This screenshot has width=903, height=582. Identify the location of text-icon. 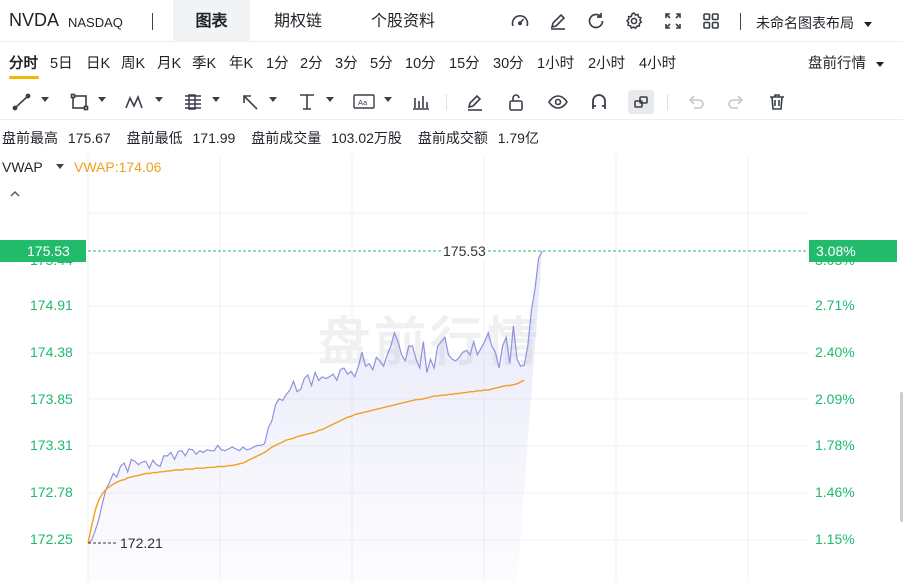
(307, 102).